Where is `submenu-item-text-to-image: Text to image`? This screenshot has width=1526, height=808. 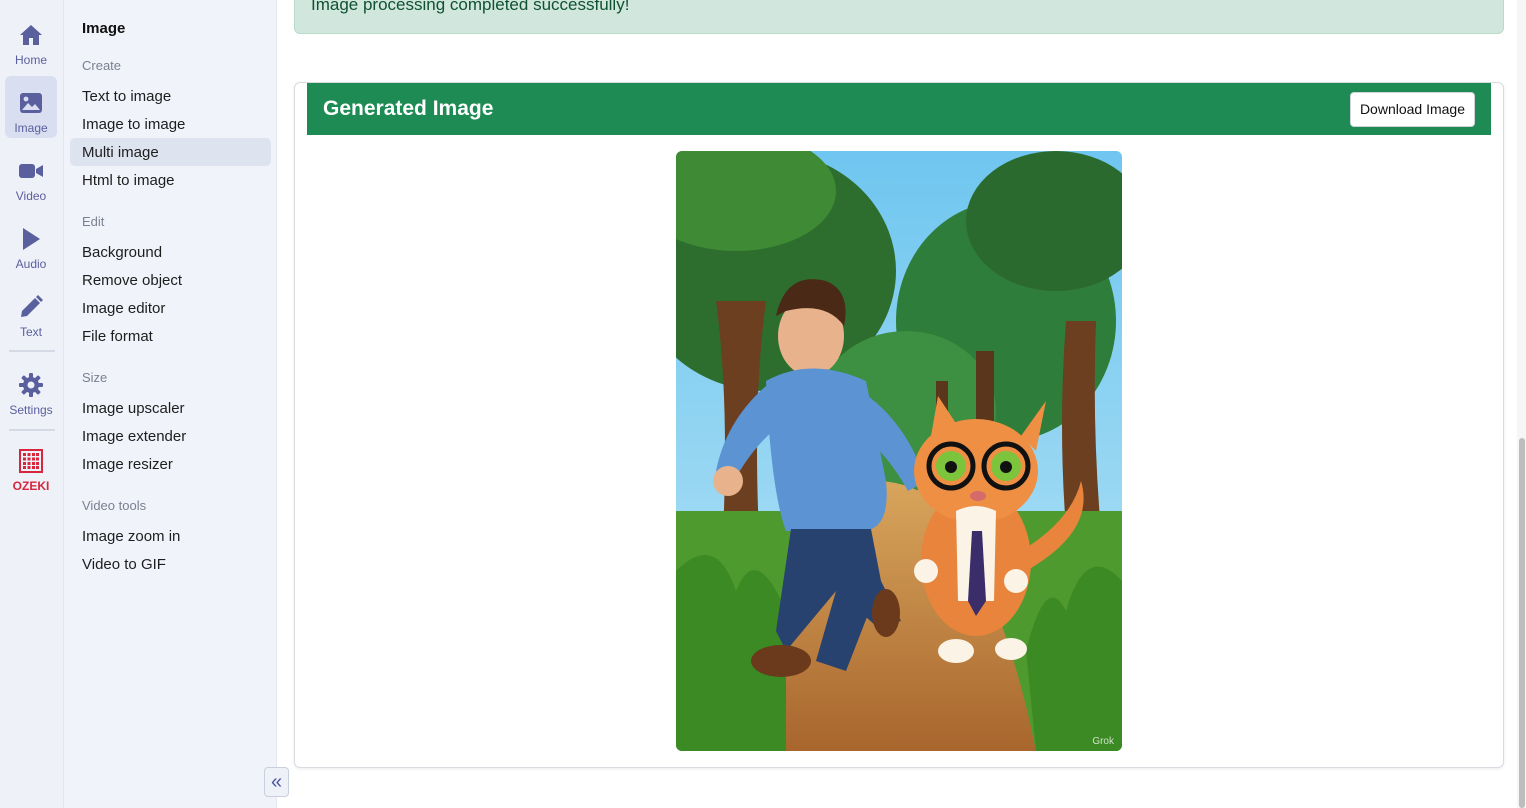
submenu-item-text-to-image: Text to image is located at coordinates (170, 96).